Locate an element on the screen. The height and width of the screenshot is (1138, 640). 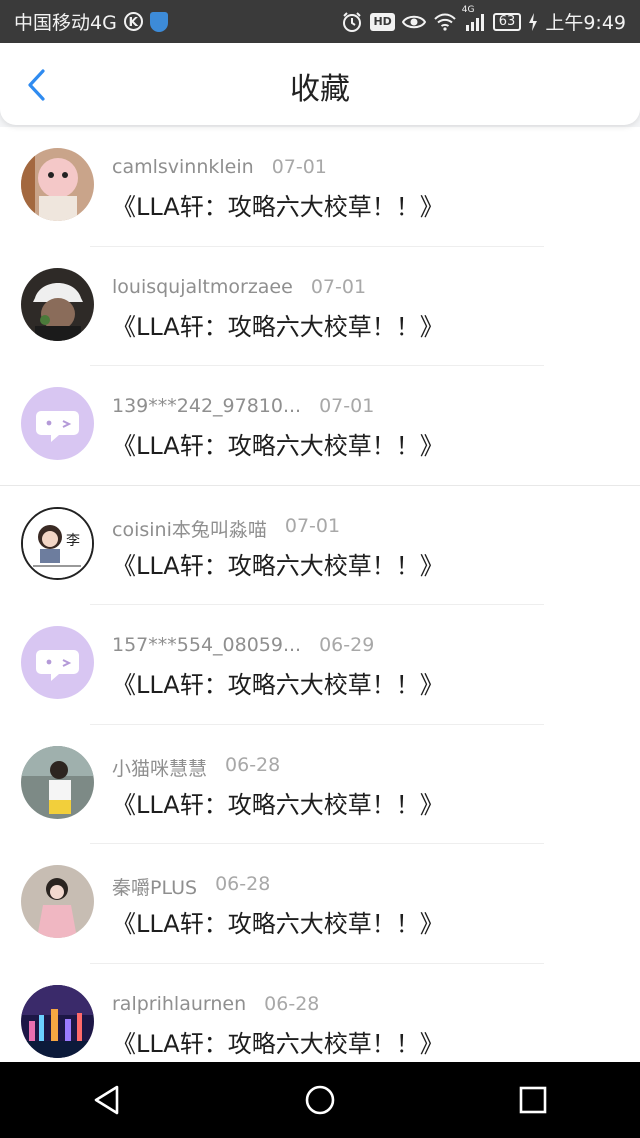
triangle-back-icon is located at coordinates (106, 1100).